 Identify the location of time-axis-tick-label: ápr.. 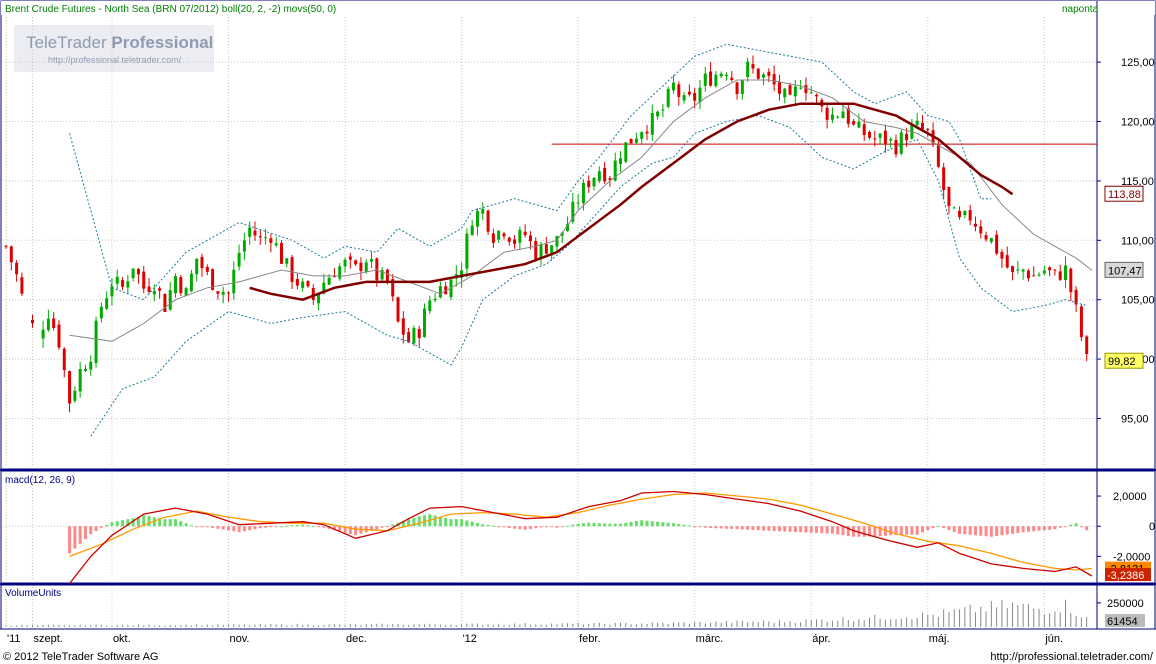
(821, 639).